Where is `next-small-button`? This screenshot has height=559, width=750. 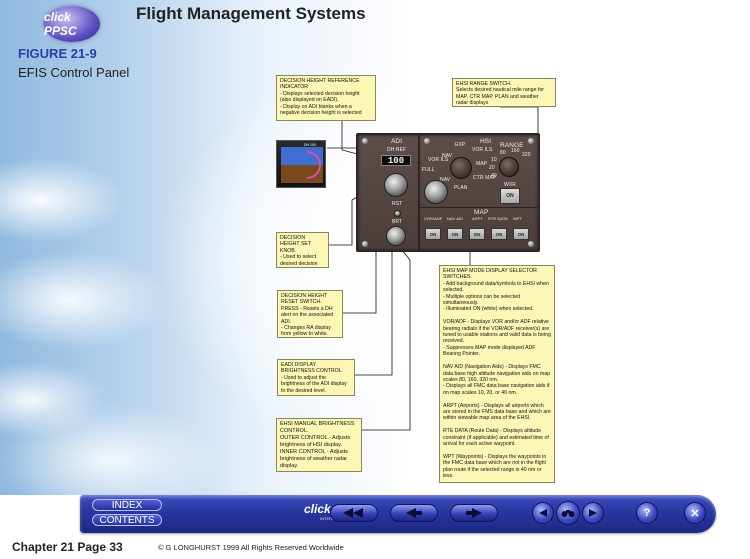 next-small-button is located at coordinates (593, 513).